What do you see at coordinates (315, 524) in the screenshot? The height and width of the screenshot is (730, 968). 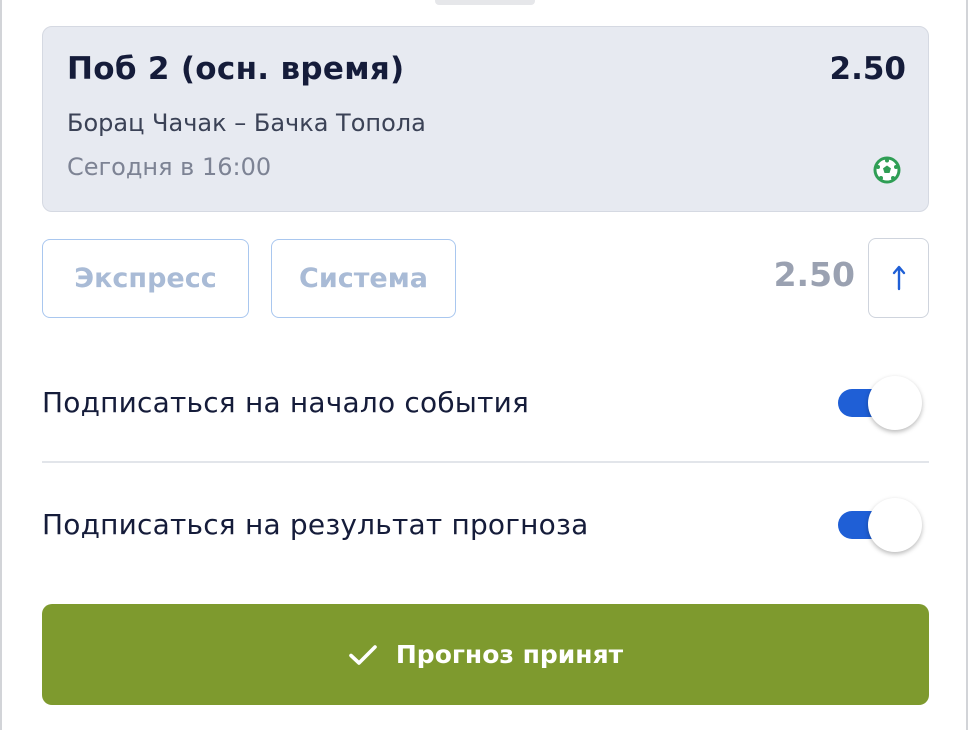 I see `subscribe-result-label: Подписаться на результат прогноза` at bounding box center [315, 524].